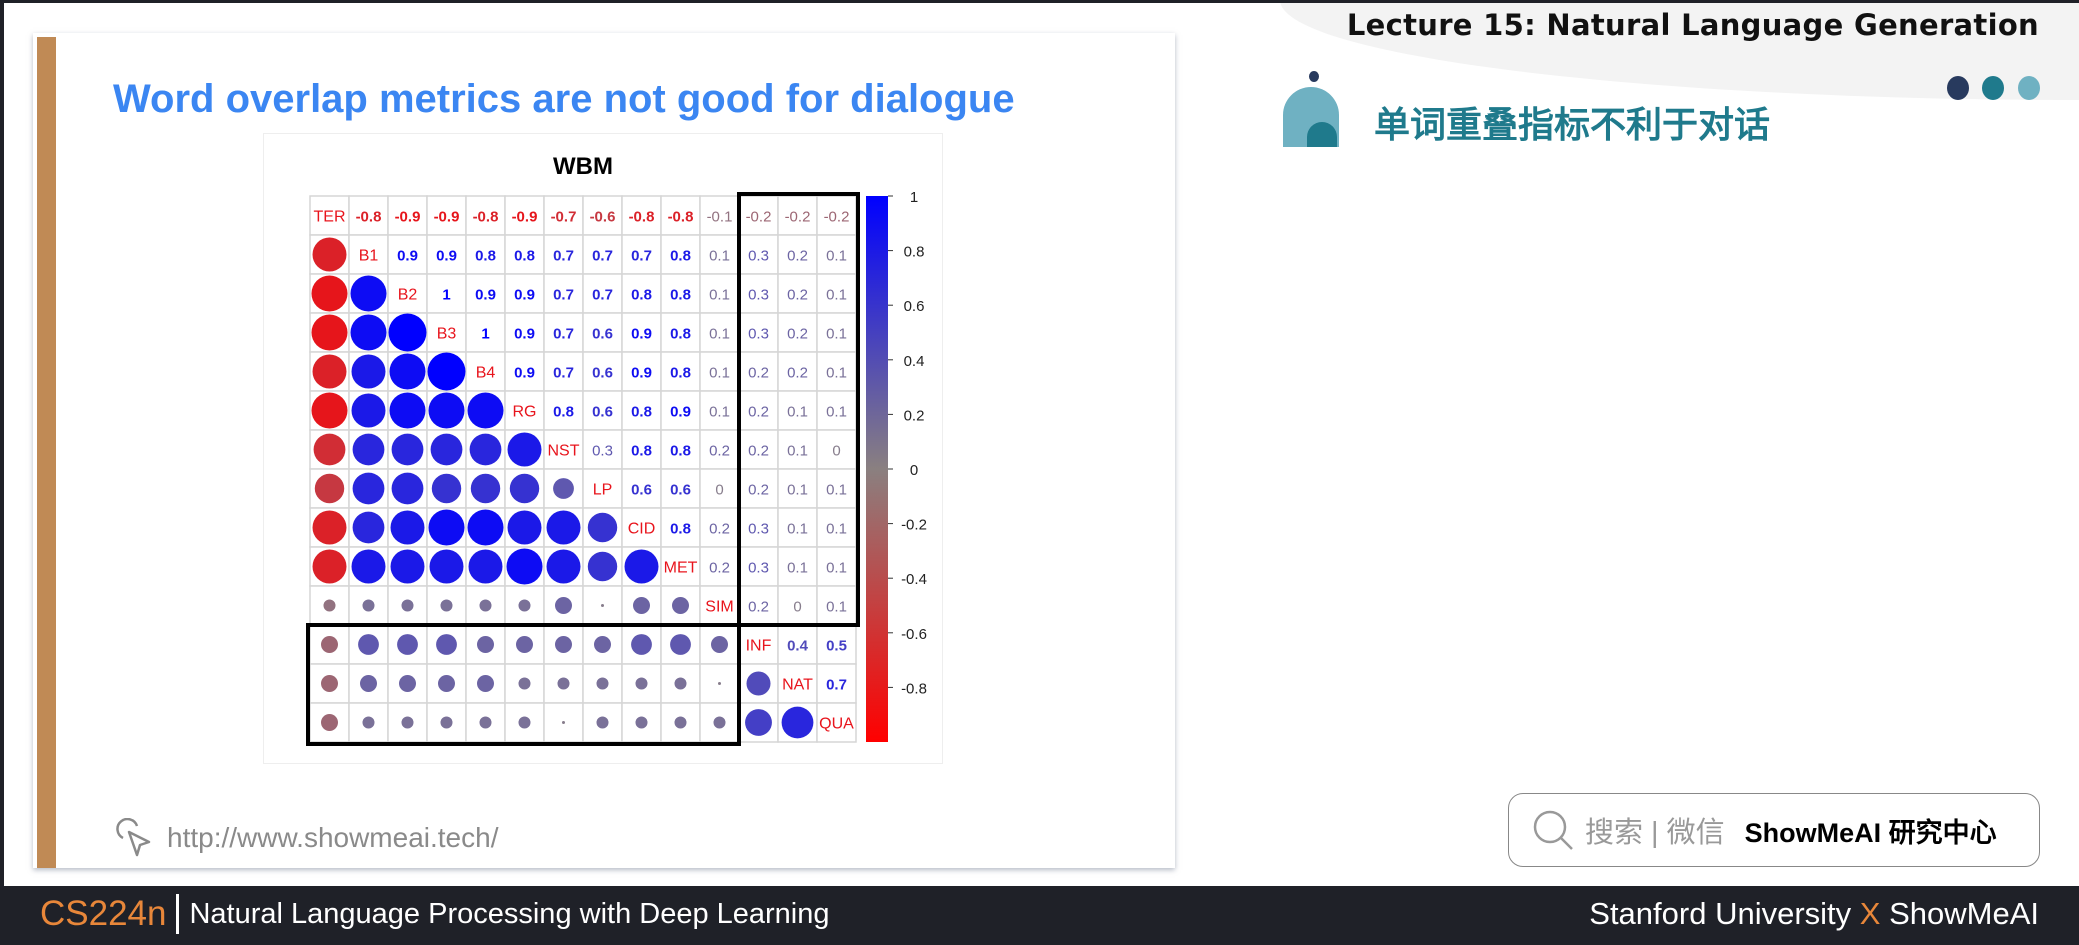  What do you see at coordinates (46, 452) in the screenshot?
I see `slide-stripe` at bounding box center [46, 452].